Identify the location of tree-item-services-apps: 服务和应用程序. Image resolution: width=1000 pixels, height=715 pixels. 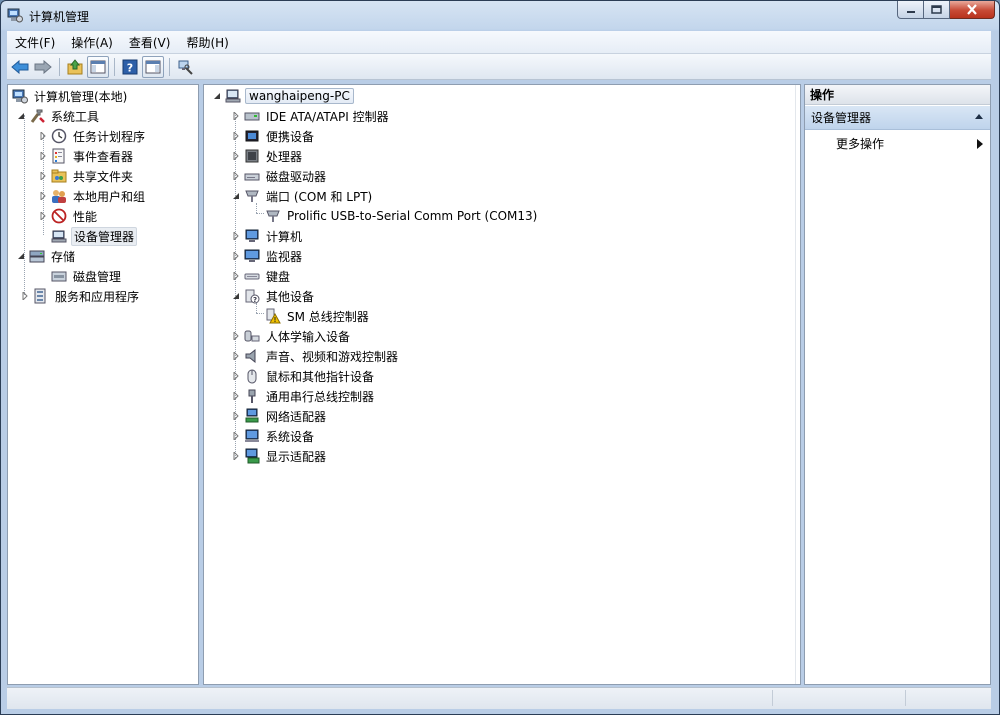
(80, 296).